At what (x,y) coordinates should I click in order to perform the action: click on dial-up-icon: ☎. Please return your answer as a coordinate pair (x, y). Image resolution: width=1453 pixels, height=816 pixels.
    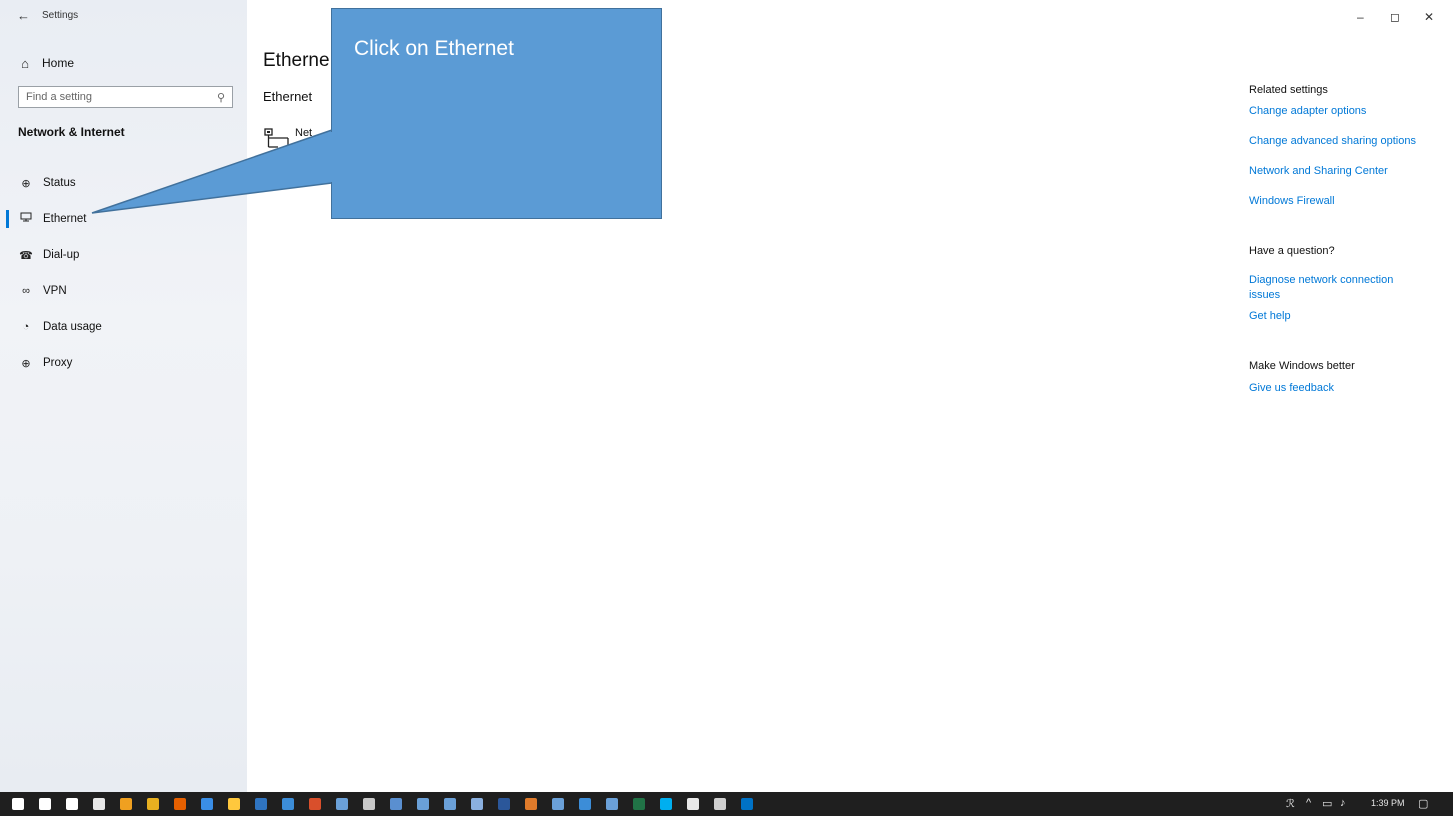
    Looking at the image, I should click on (26, 255).